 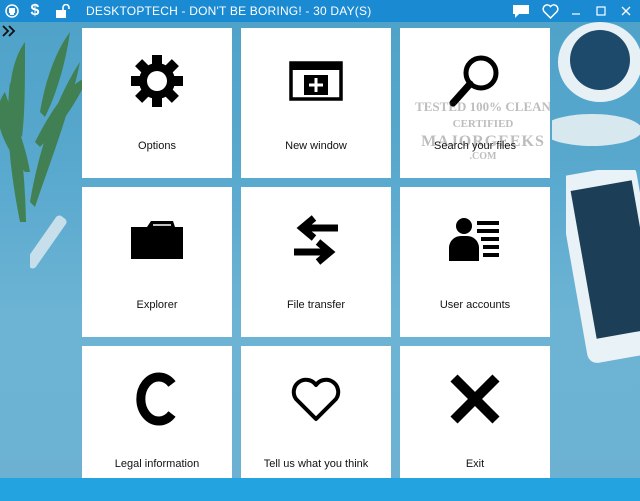 I want to click on heart-outline-icon, so click(x=316, y=399).